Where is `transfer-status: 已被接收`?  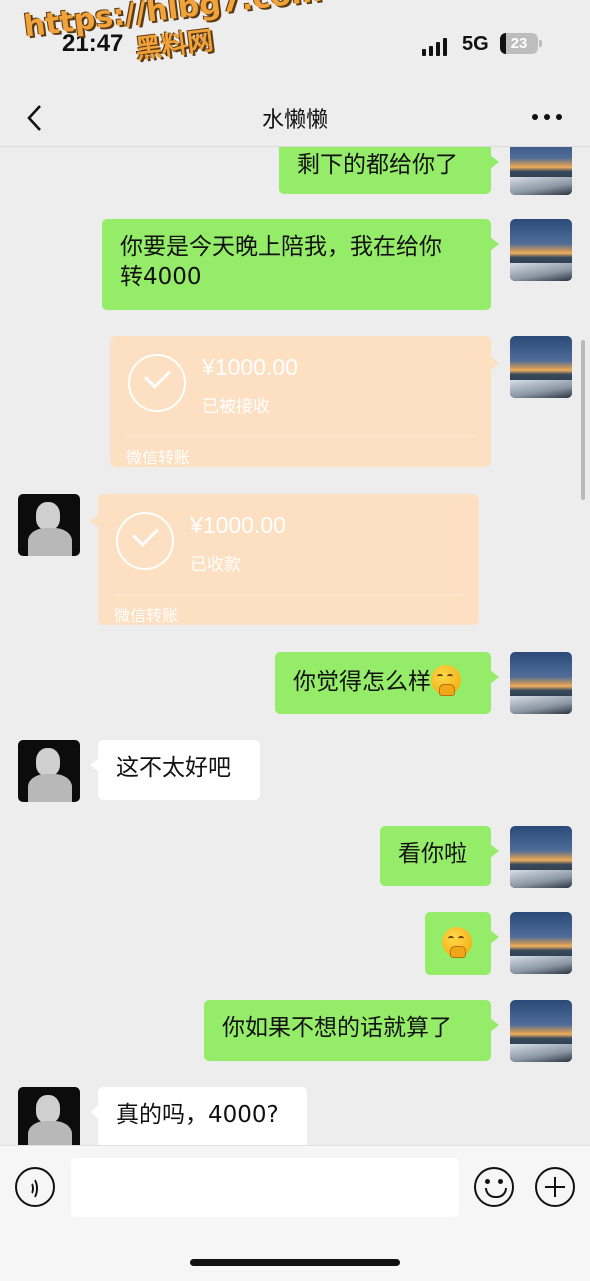 transfer-status: 已被接收 is located at coordinates (236, 407).